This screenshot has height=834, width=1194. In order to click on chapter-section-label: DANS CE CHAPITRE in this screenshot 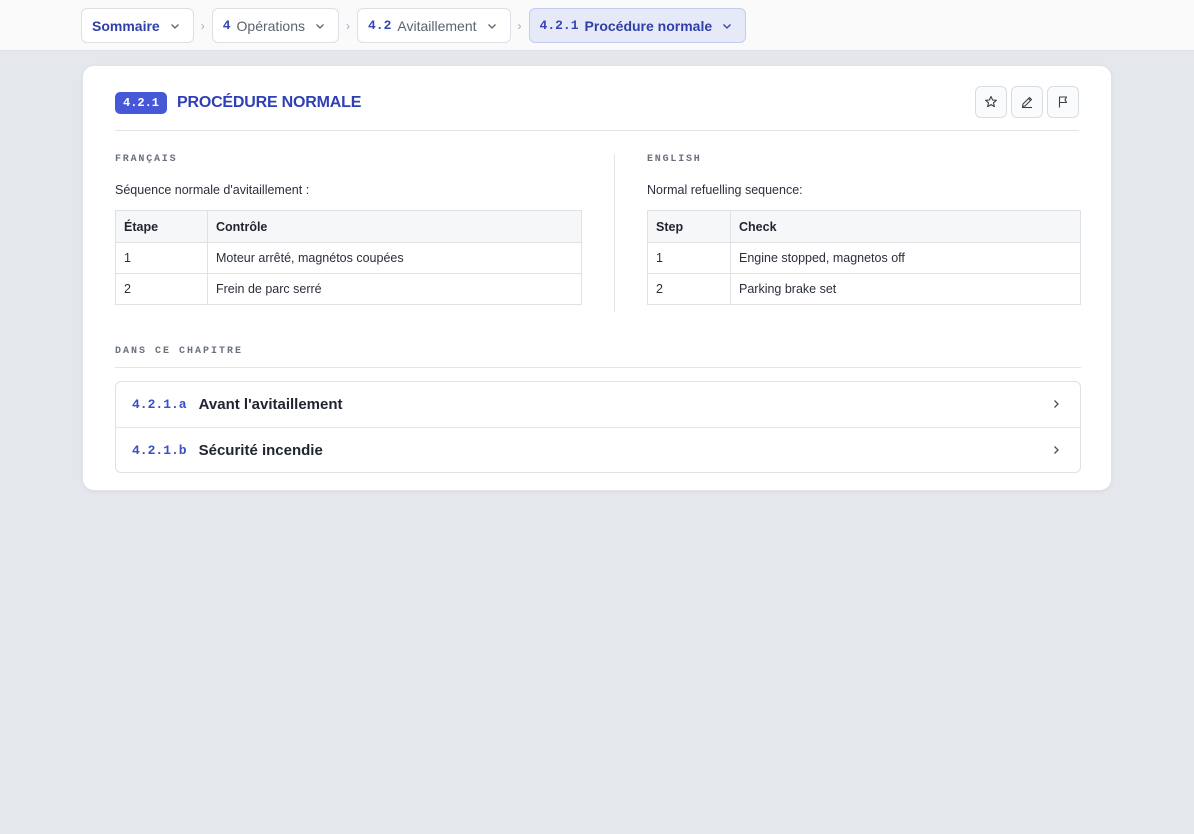, I will do `click(179, 351)`.